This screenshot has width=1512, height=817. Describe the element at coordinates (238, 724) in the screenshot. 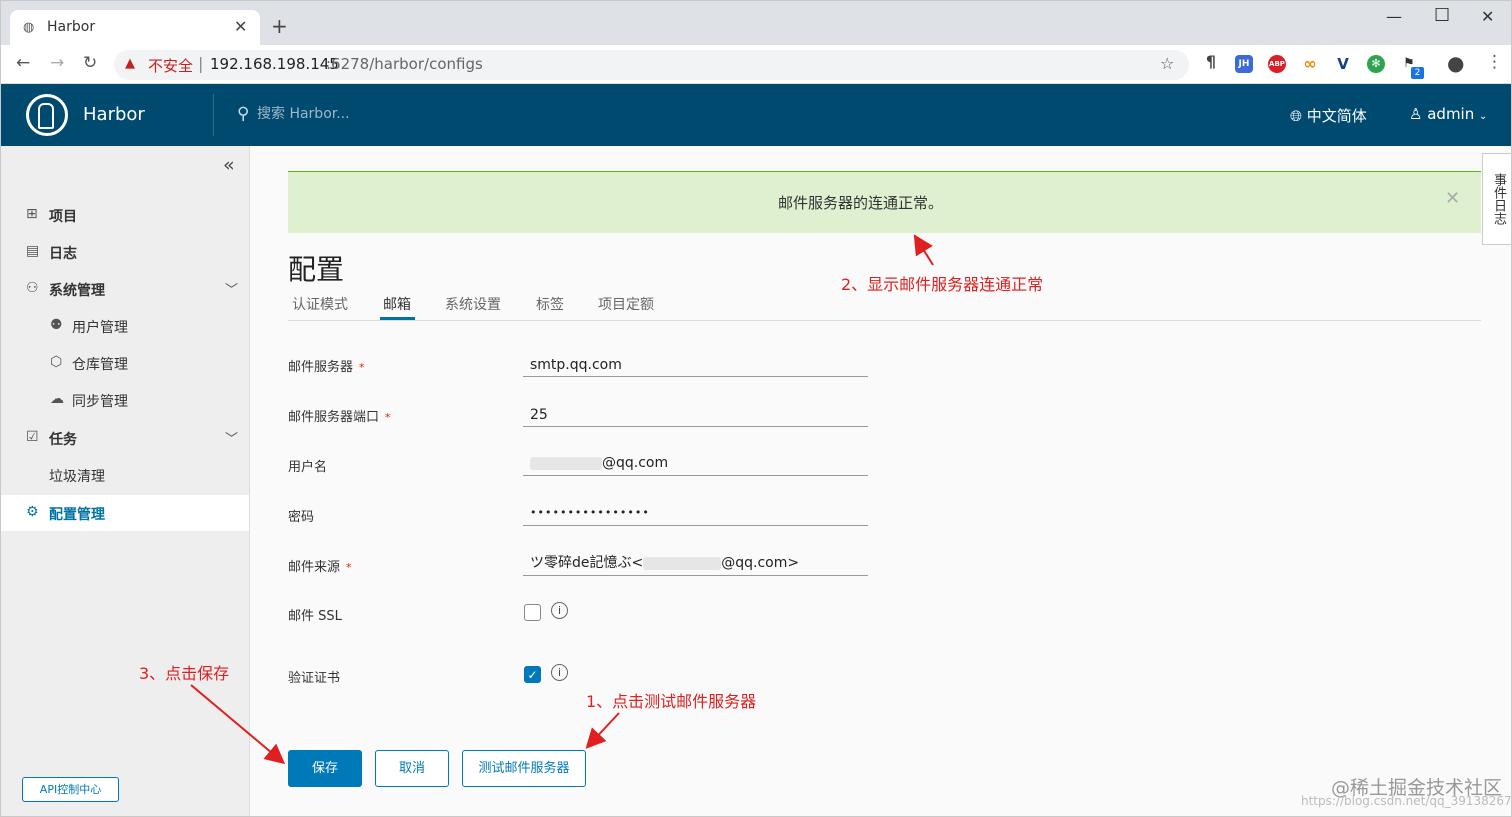

I see `arrow-to-save-button` at that location.